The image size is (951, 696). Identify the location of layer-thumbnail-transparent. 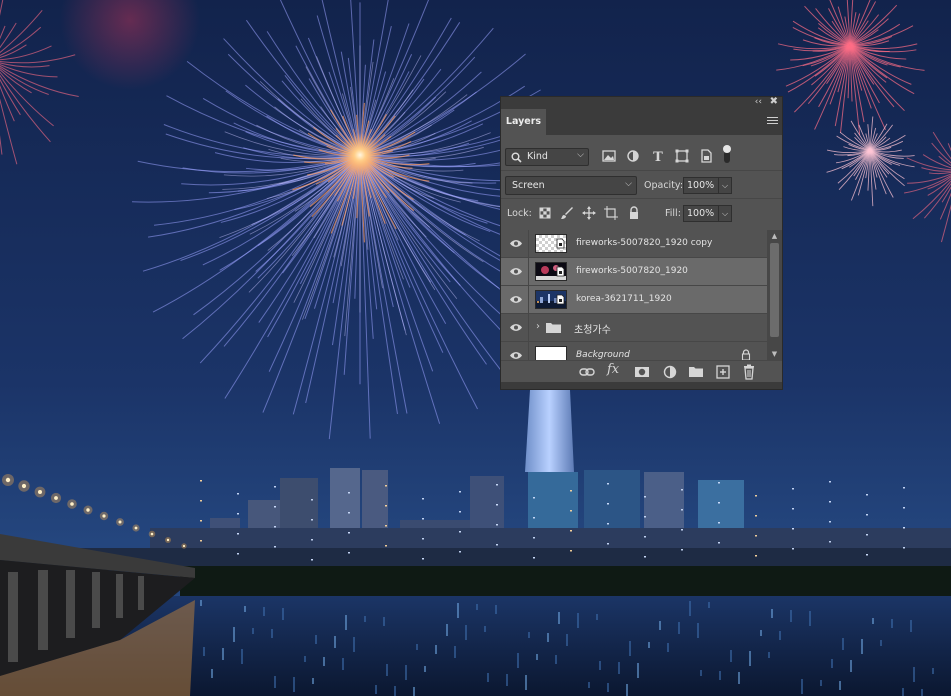
(551, 243).